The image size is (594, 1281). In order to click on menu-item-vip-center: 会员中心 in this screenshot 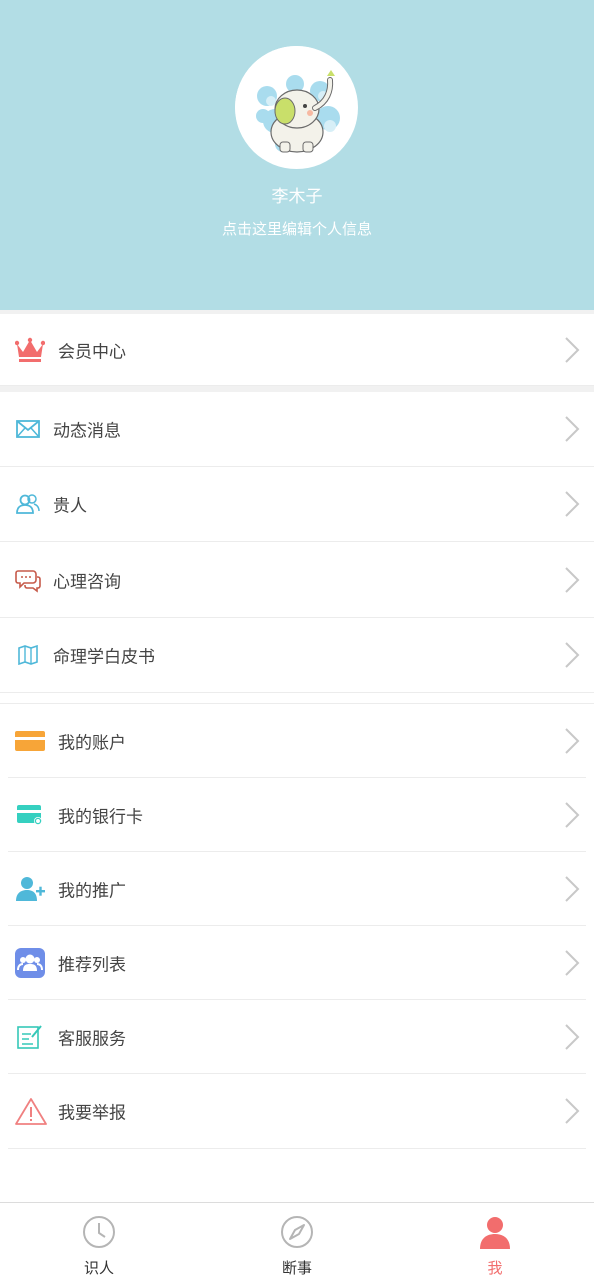, I will do `click(297, 350)`.